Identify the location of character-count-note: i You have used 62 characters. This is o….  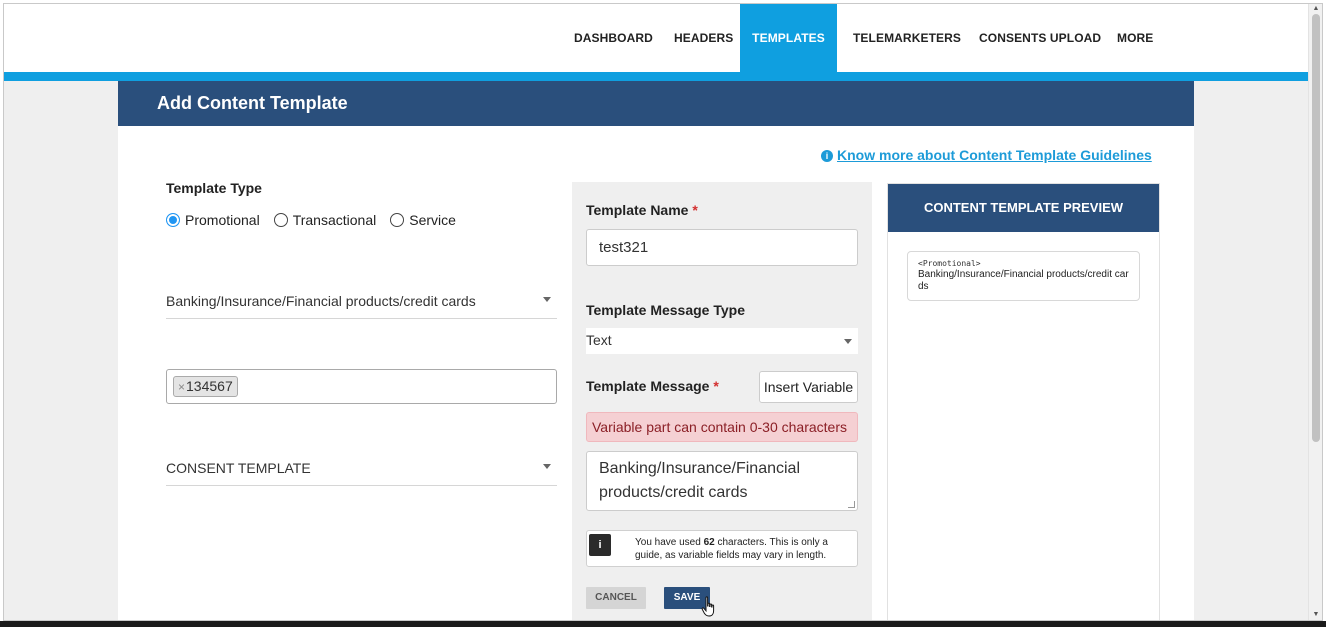
(722, 548).